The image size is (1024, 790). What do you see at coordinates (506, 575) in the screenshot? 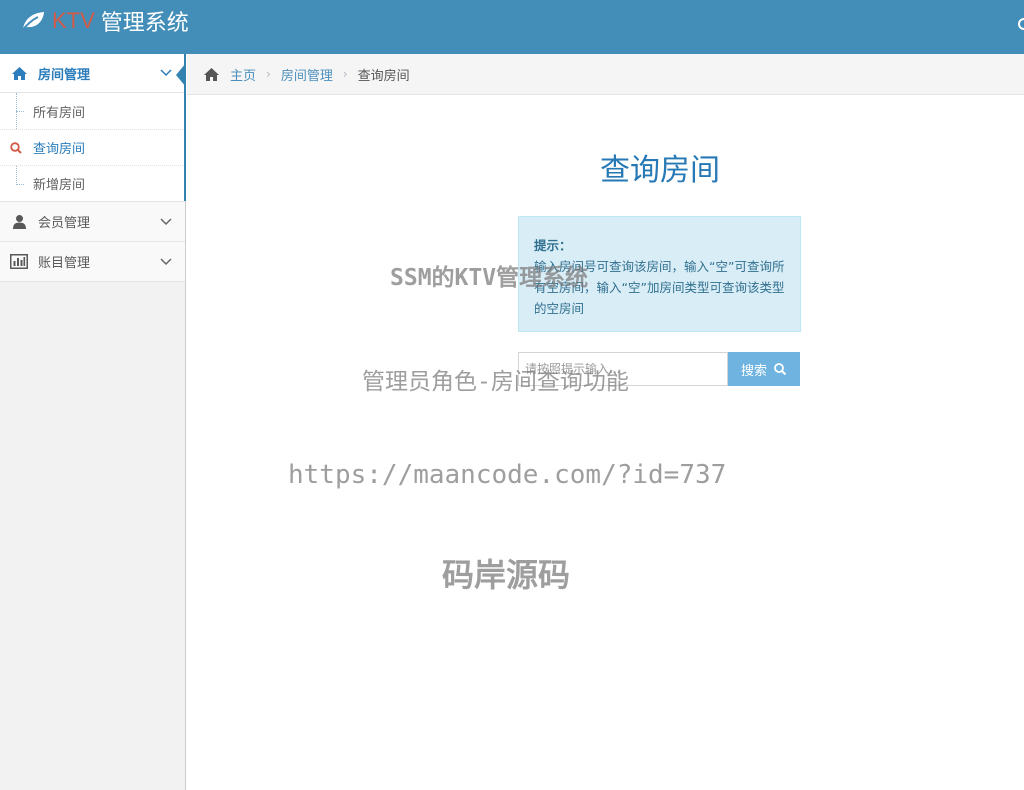
I see `watermark-line4: 码岸源码` at bounding box center [506, 575].